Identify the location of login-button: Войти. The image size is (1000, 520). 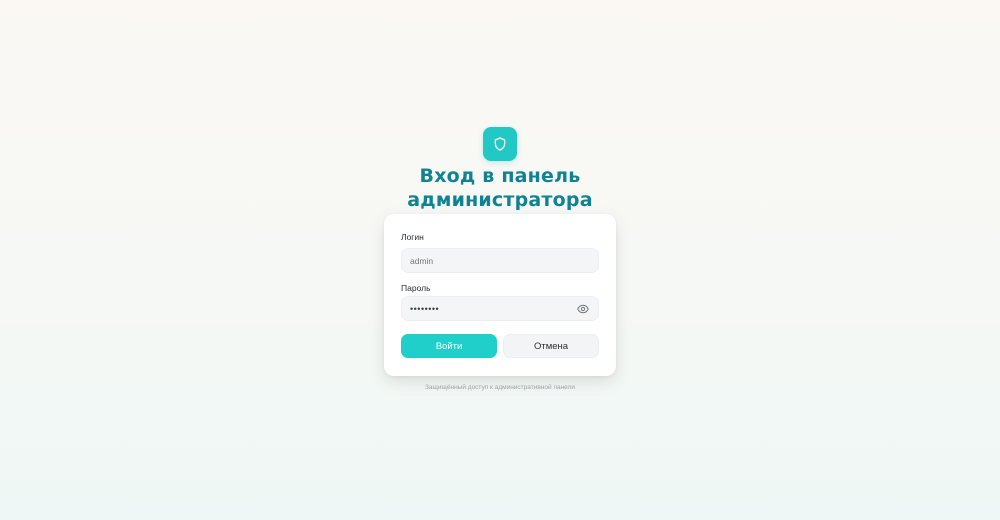
(449, 346).